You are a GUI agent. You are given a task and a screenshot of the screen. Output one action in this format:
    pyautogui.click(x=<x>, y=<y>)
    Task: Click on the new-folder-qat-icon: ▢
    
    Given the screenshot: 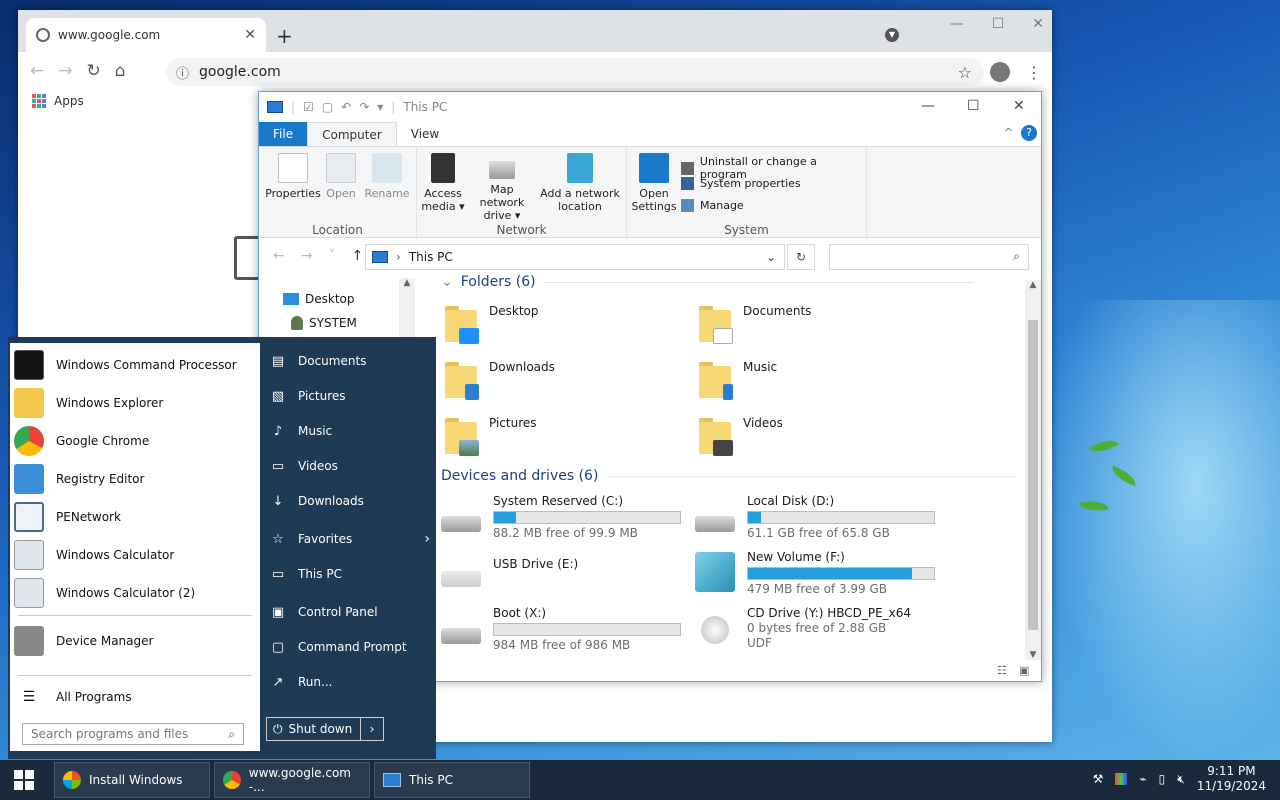 What is the action you would take?
    pyautogui.click(x=327, y=107)
    